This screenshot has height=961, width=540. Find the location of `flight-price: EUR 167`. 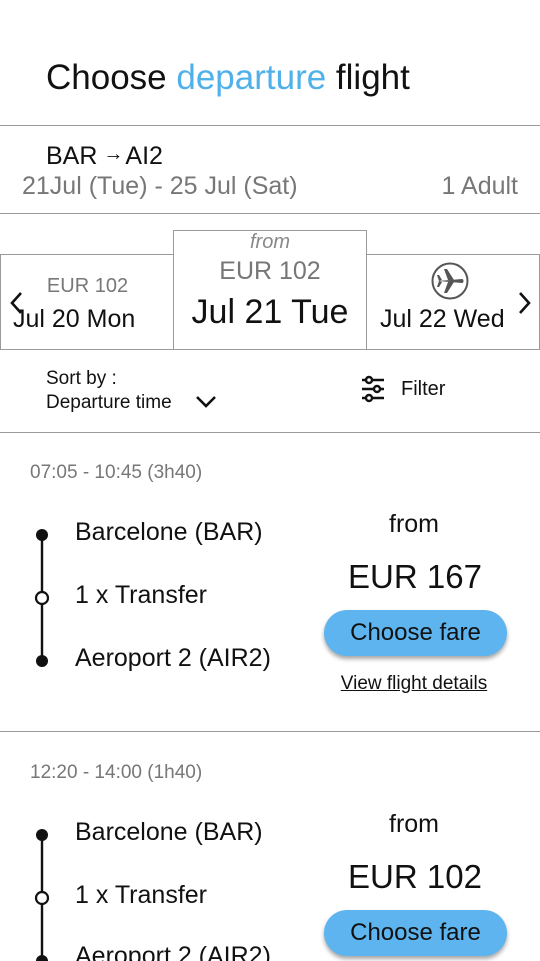

flight-price: EUR 167 is located at coordinates (415, 576).